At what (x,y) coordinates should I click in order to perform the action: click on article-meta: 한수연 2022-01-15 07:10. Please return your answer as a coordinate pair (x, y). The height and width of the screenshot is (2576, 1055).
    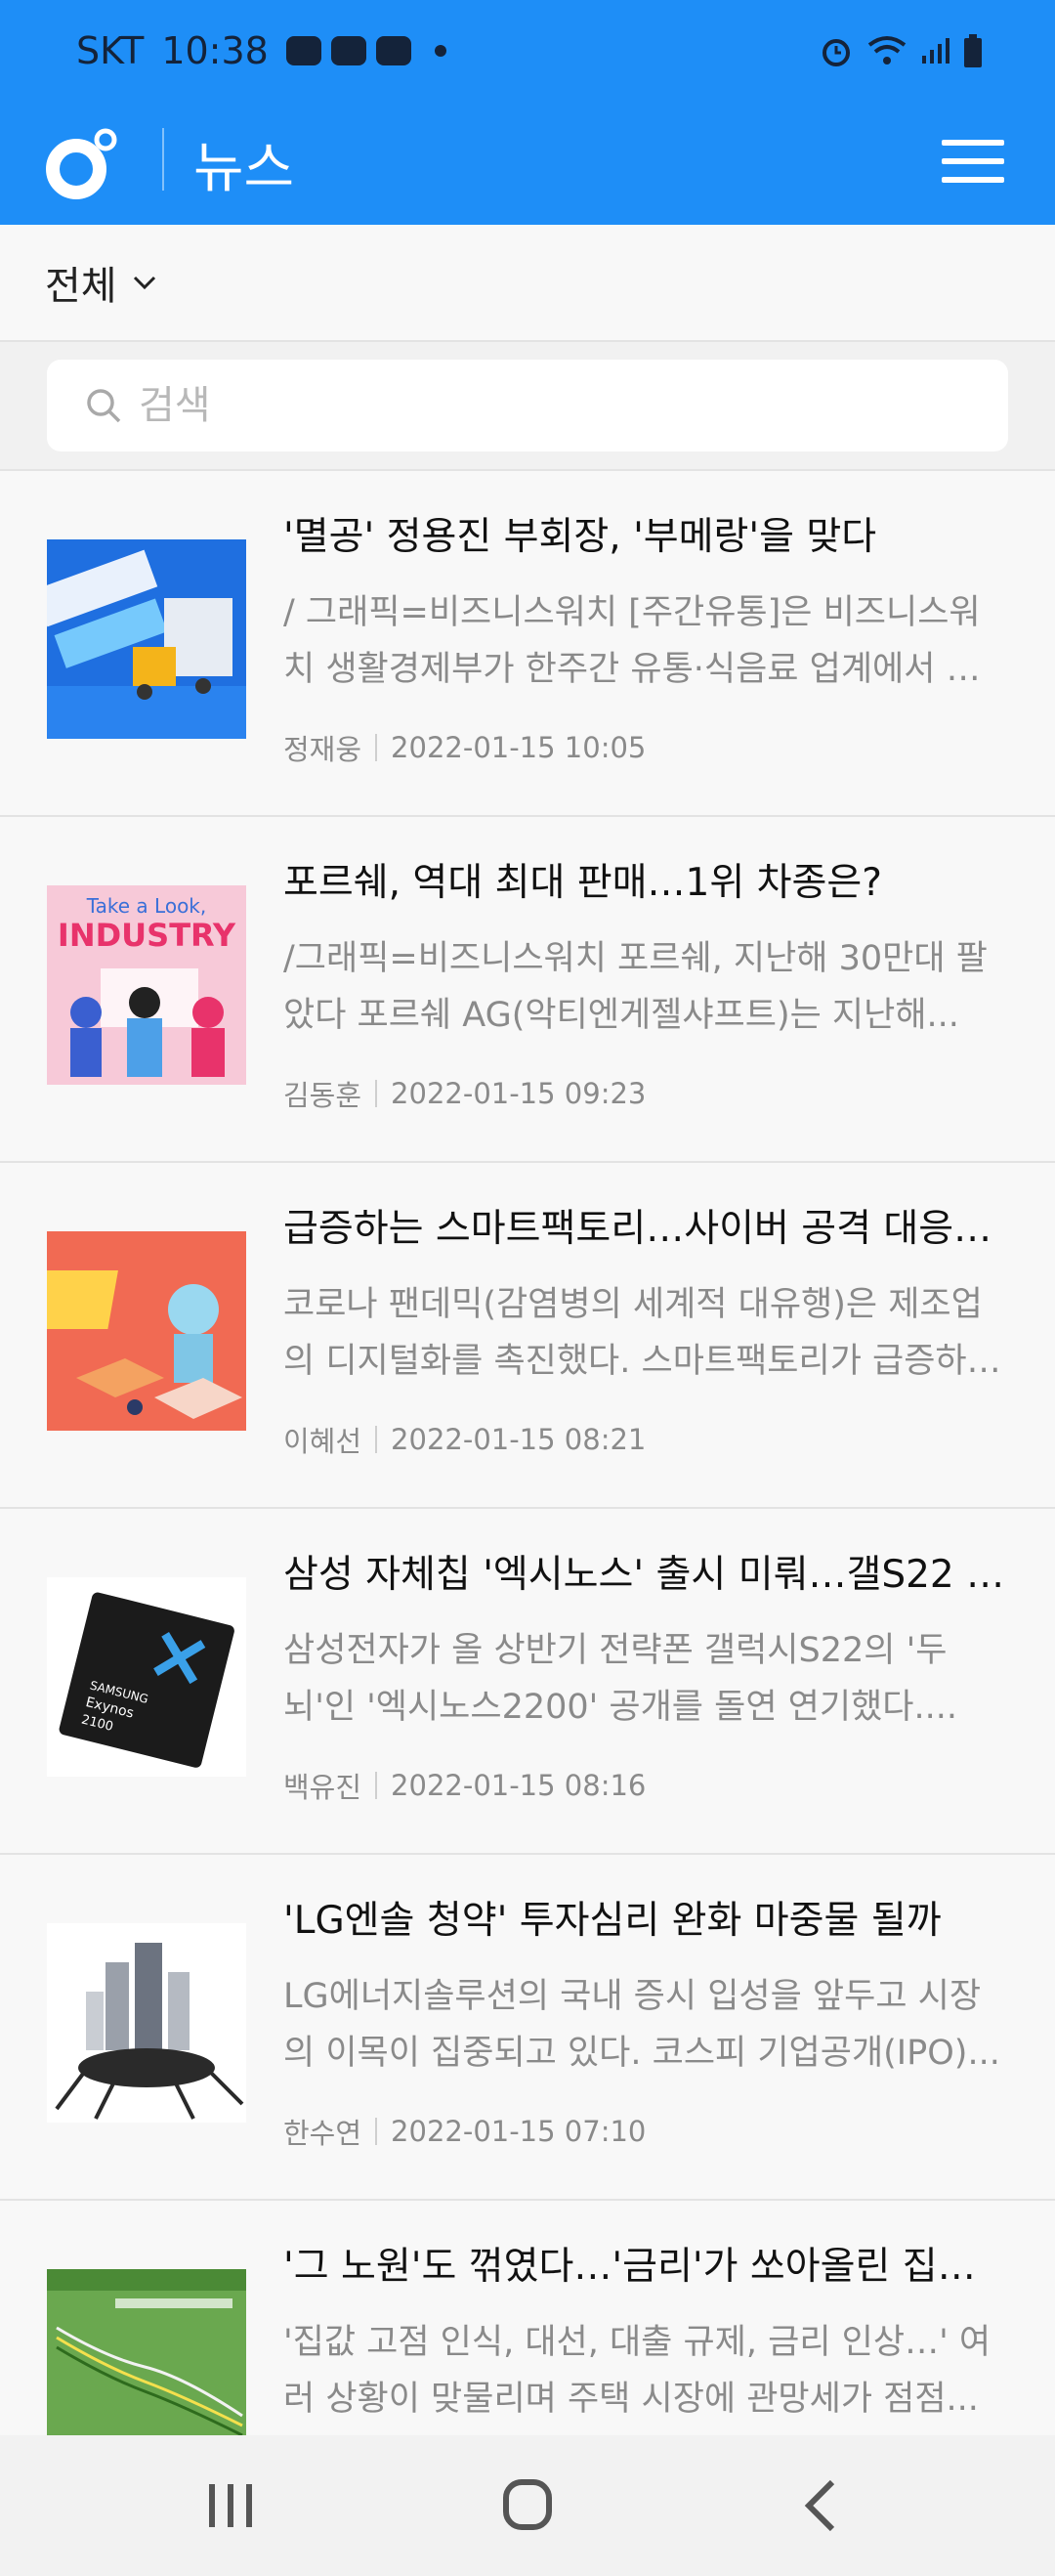
    Looking at the image, I should click on (464, 2132).